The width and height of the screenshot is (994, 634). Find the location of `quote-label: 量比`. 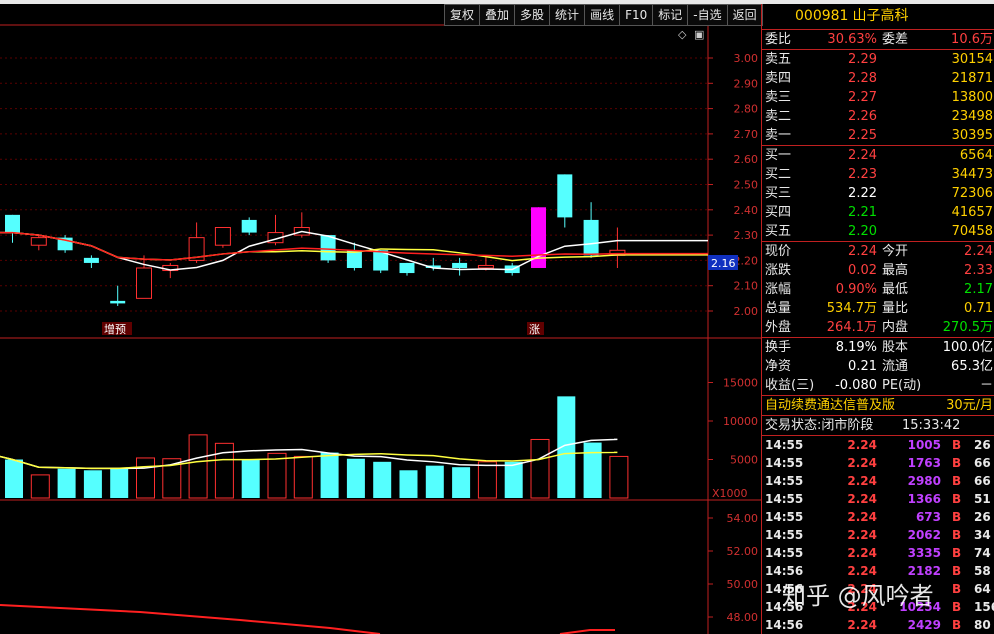

quote-label: 量比 is located at coordinates (895, 308).